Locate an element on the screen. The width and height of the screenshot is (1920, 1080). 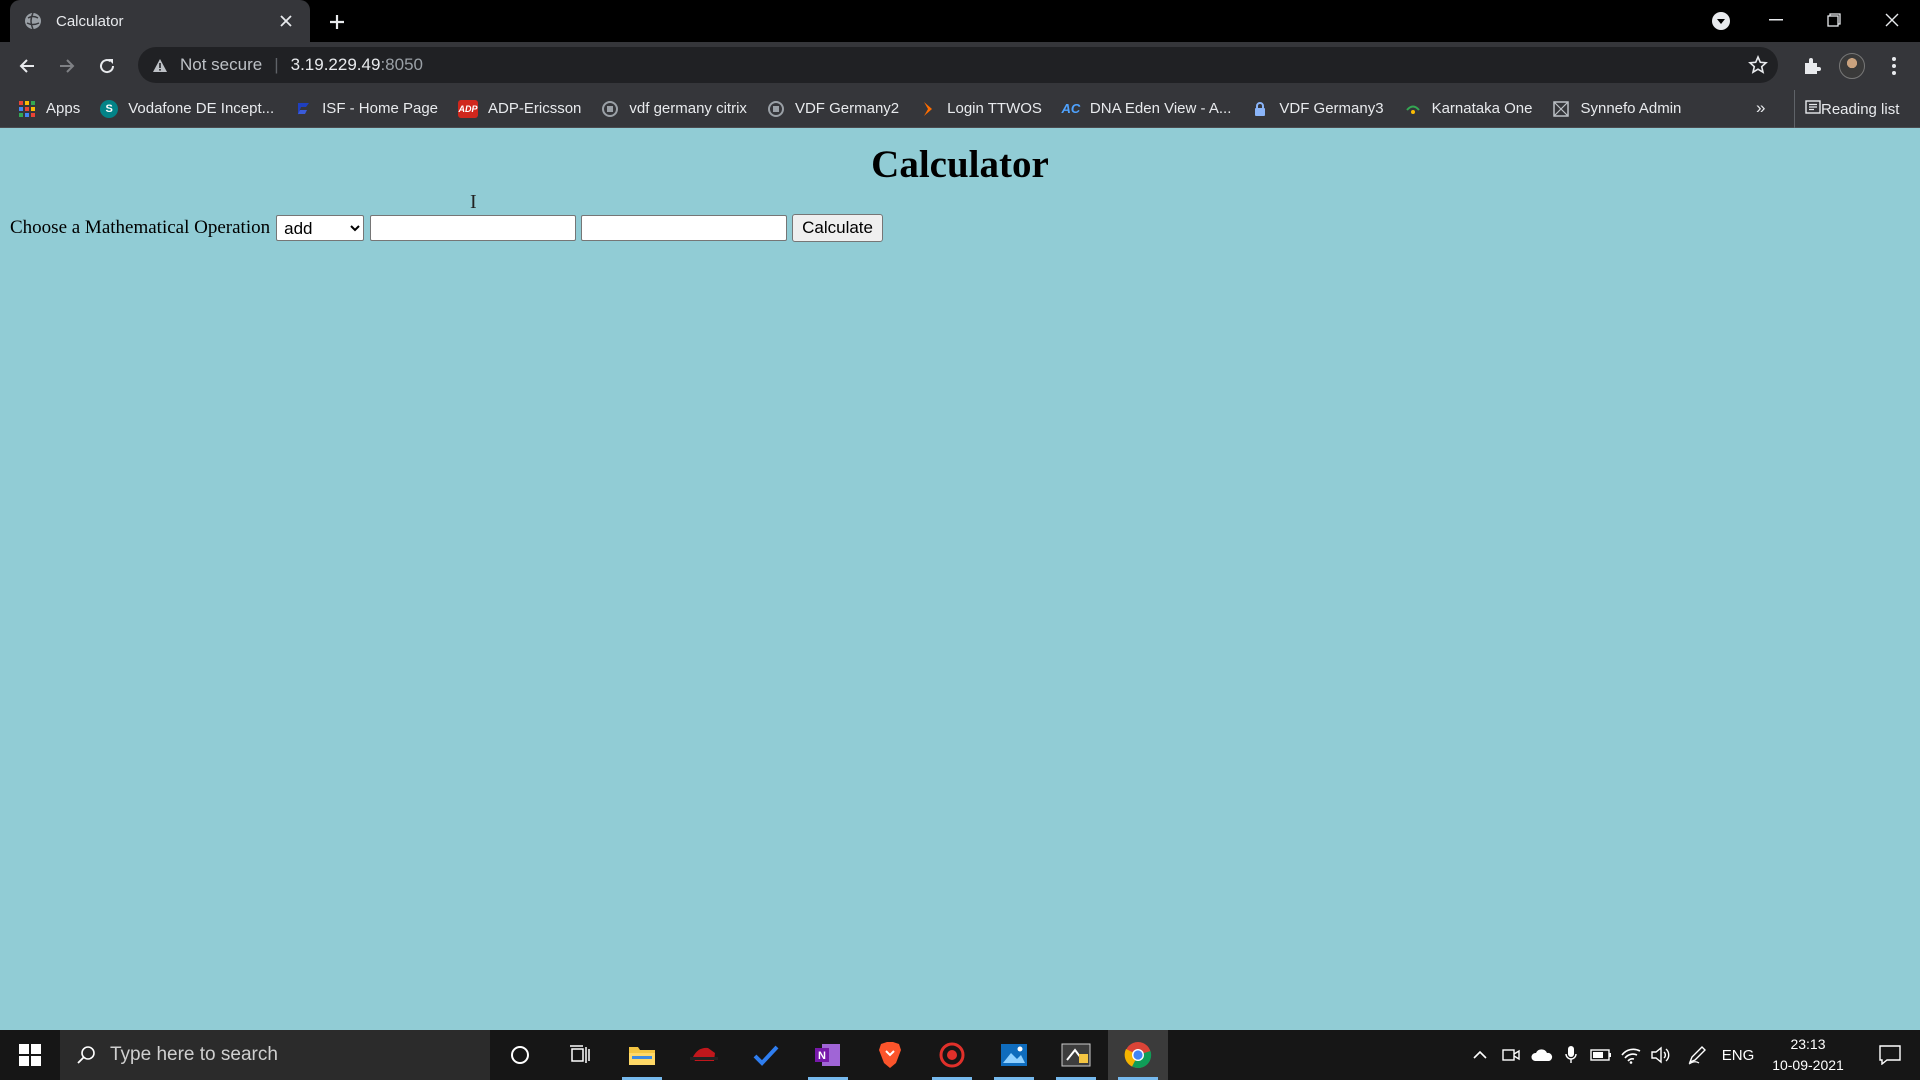
calculate-button: Calculate is located at coordinates (837, 228).